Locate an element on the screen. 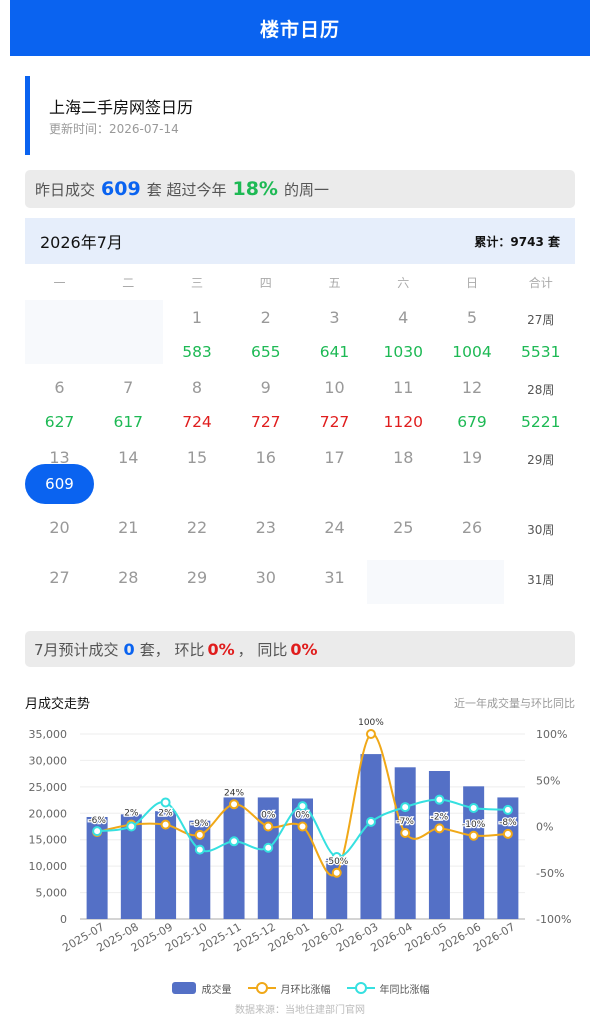  left-tick-label: 0 is located at coordinates (63, 919).